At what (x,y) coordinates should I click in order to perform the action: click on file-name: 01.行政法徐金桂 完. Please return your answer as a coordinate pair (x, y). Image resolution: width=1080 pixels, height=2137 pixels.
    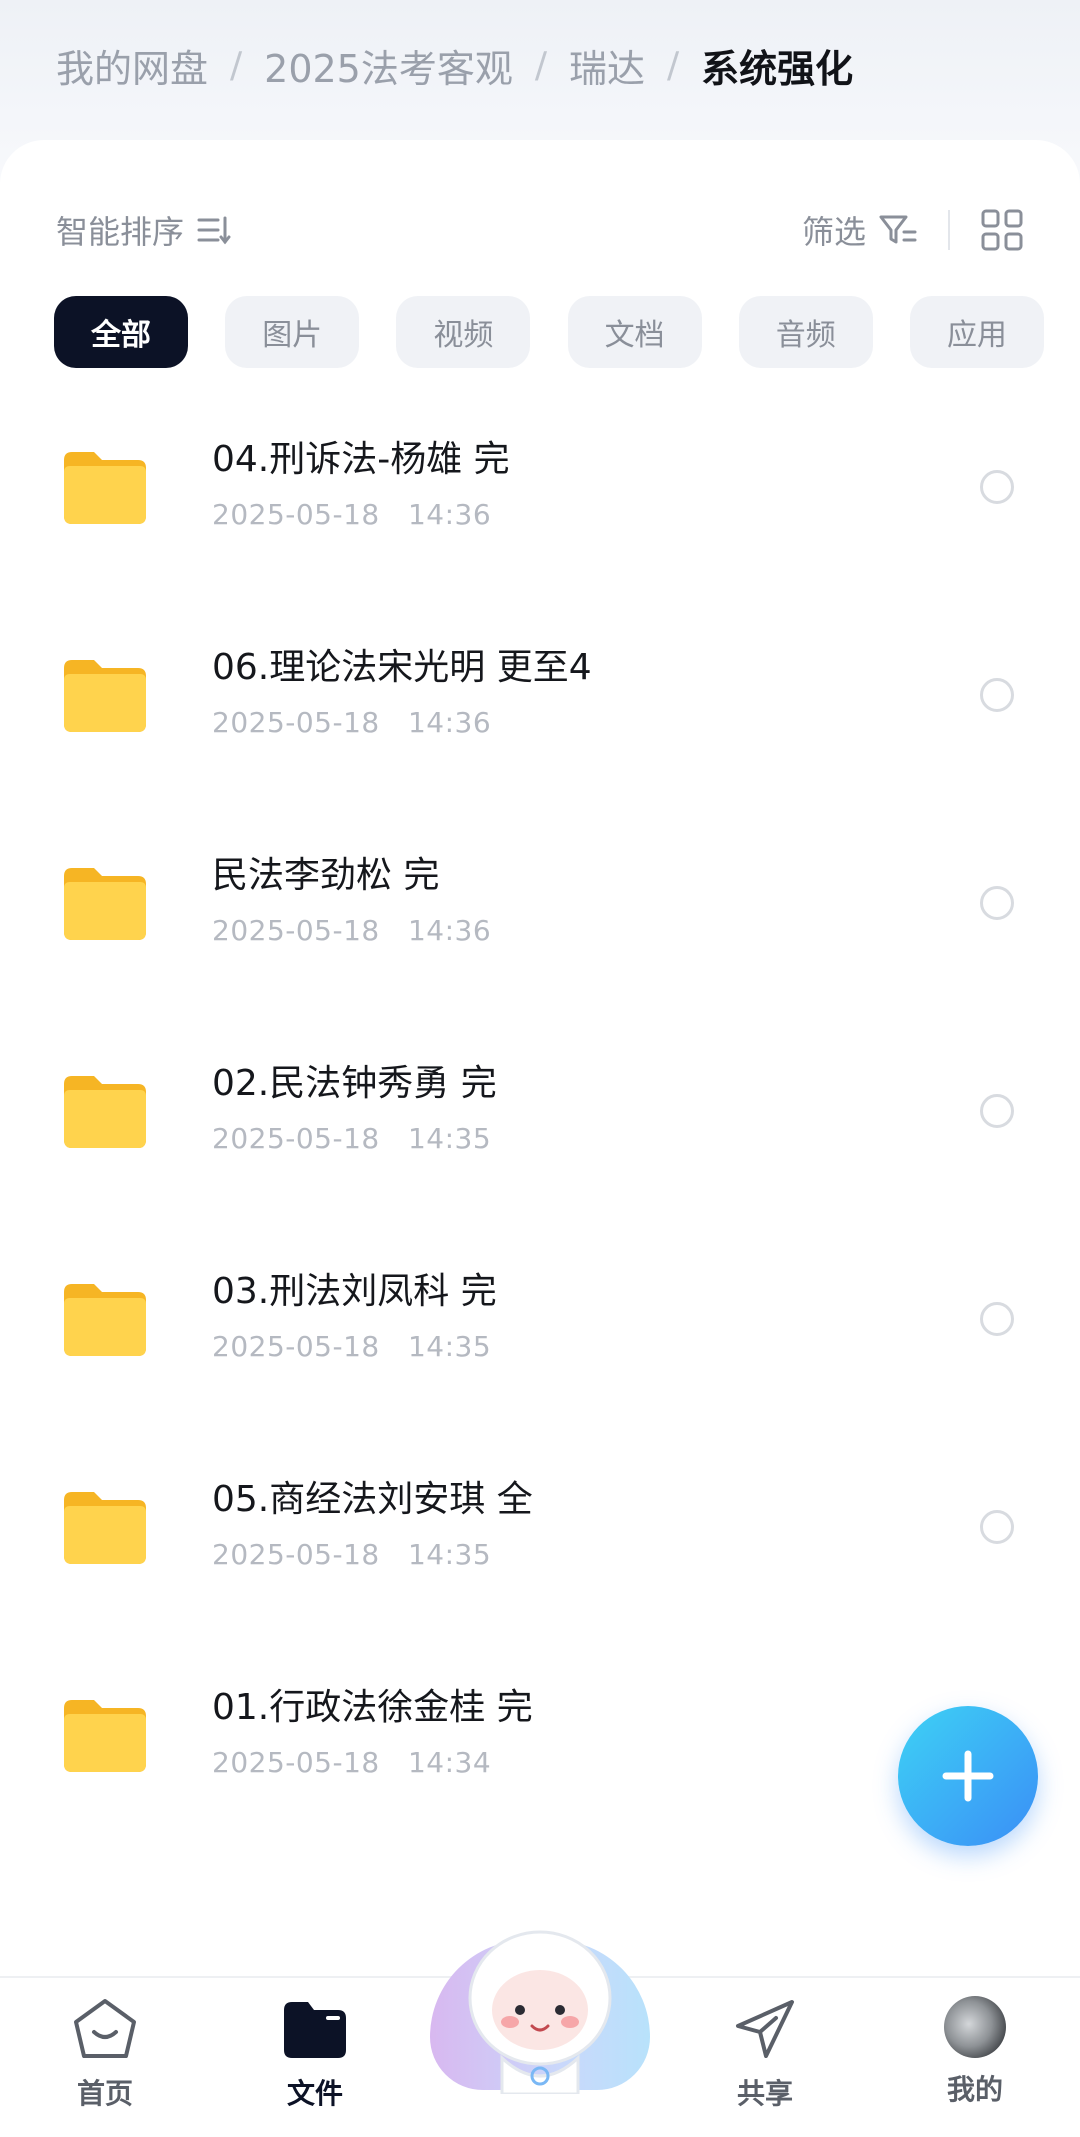
    Looking at the image, I should click on (372, 1707).